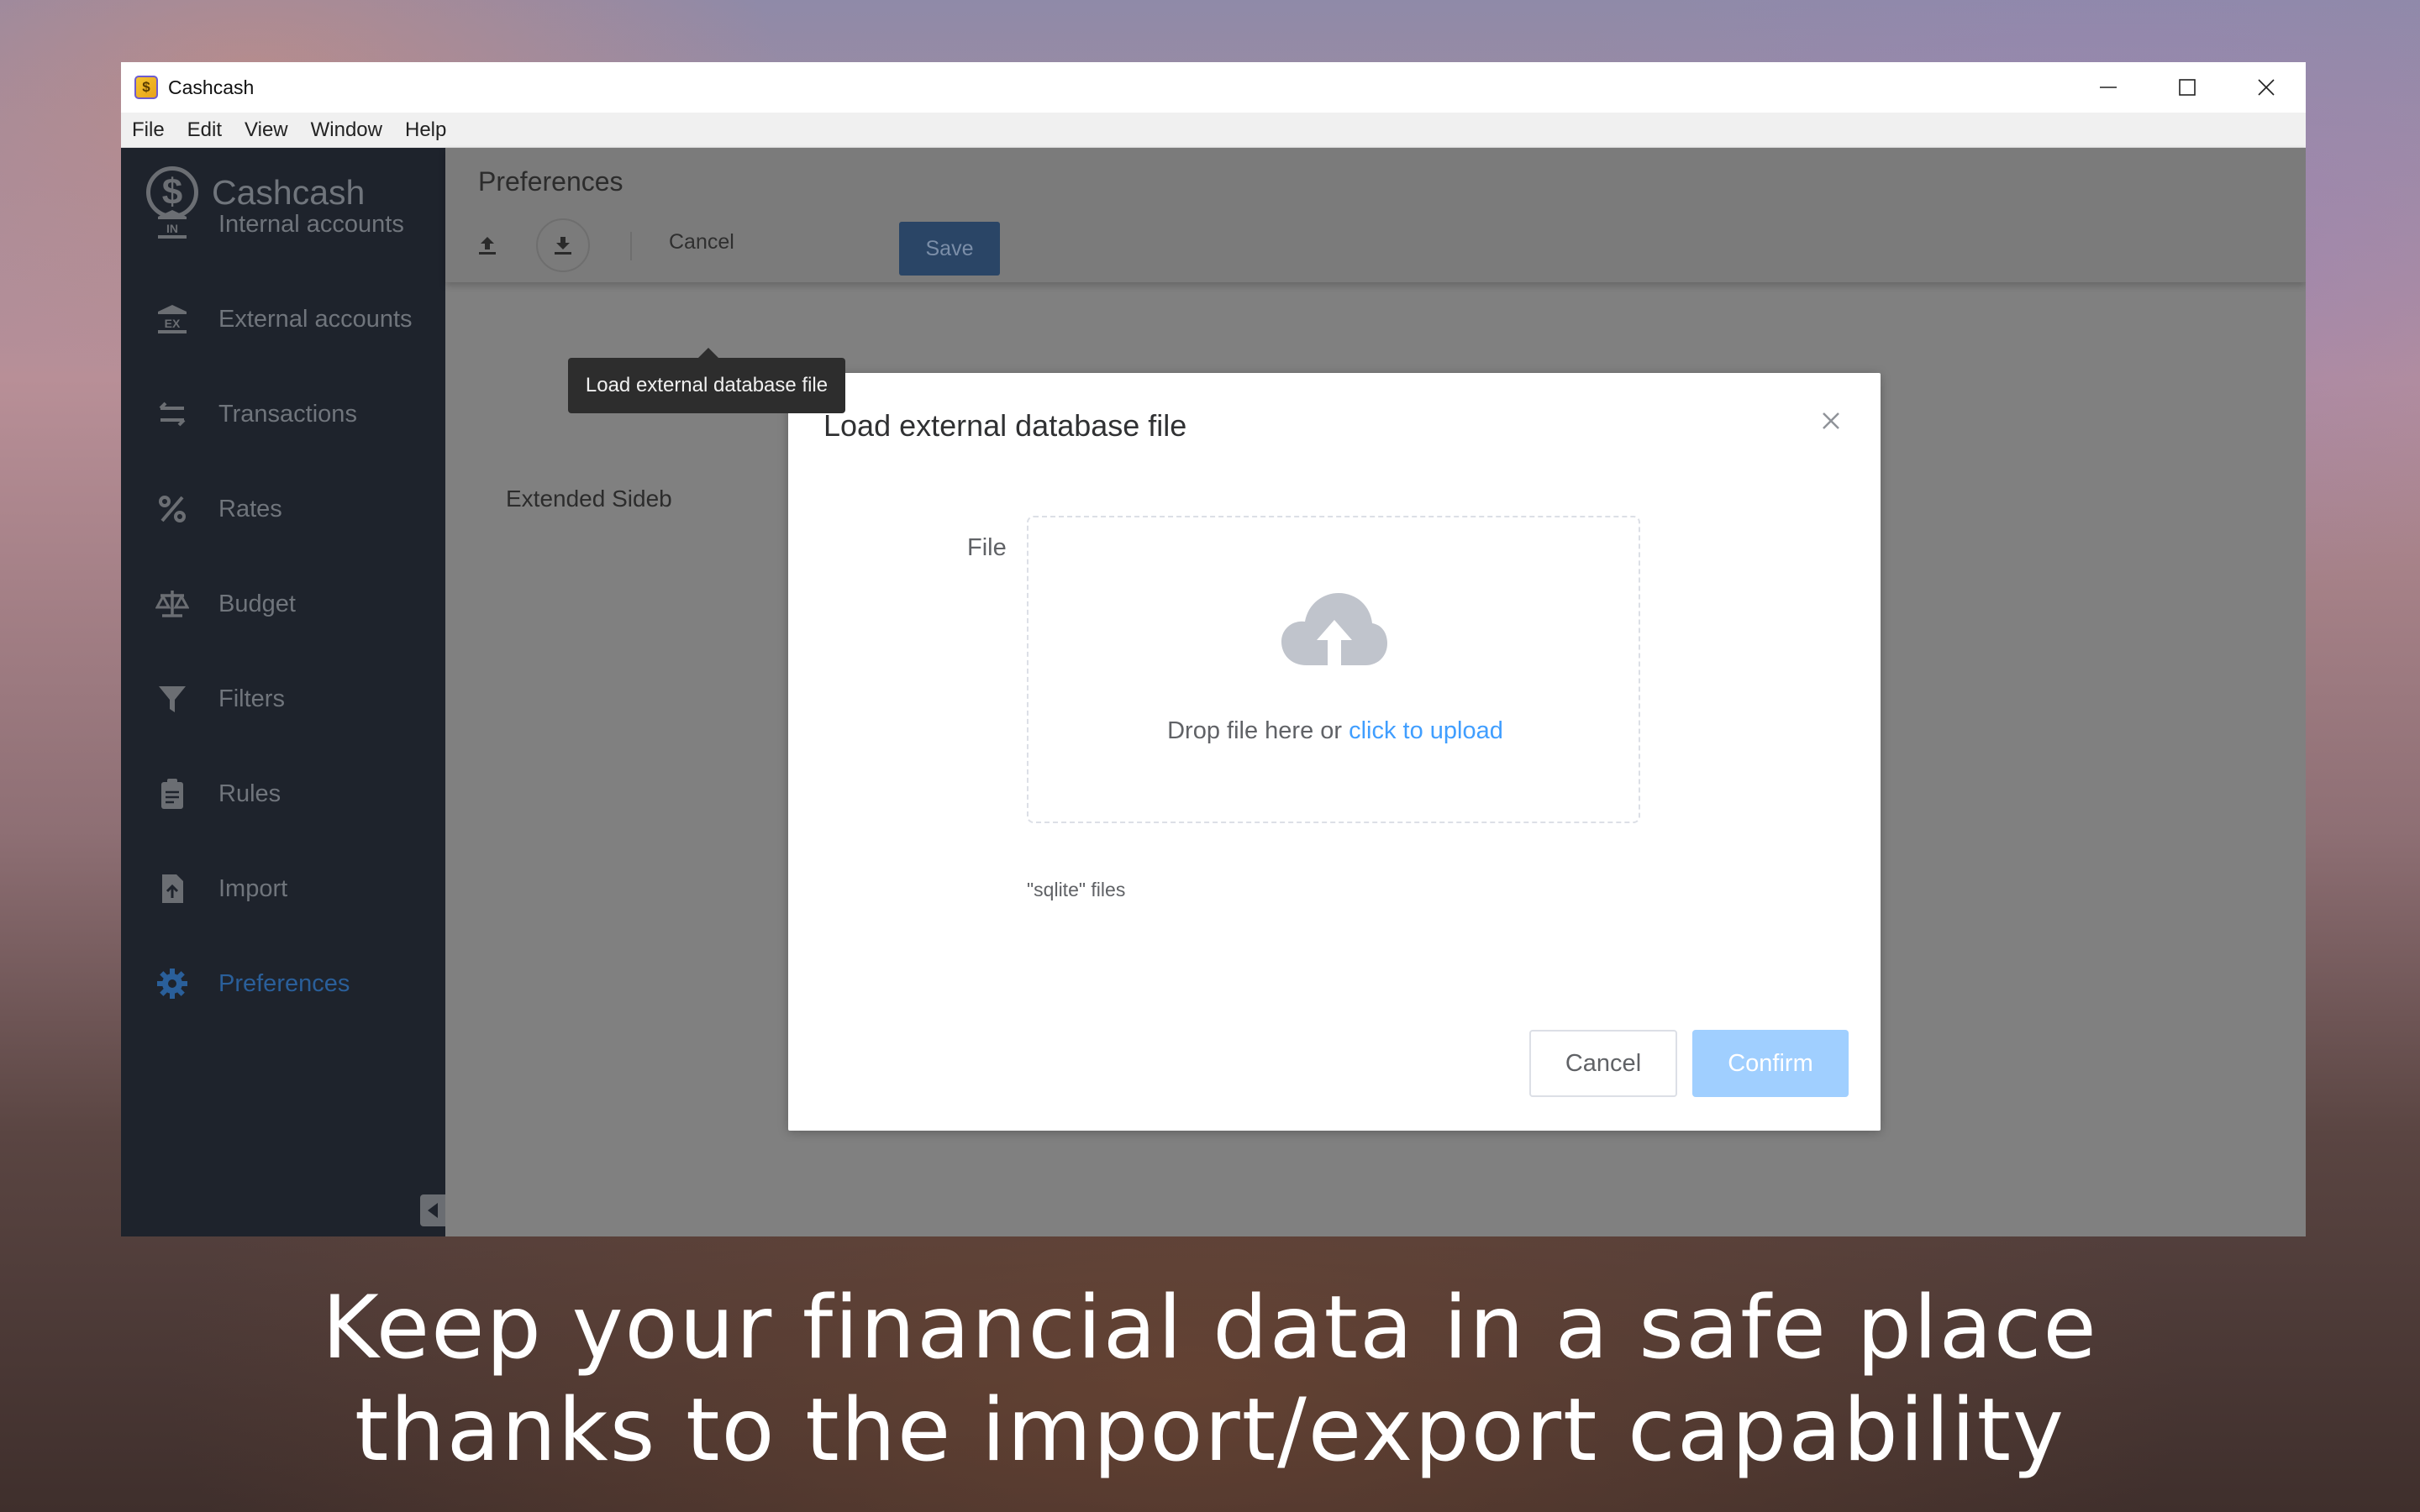 The width and height of the screenshot is (2420, 1512). I want to click on menu-edit: Edit, so click(204, 130).